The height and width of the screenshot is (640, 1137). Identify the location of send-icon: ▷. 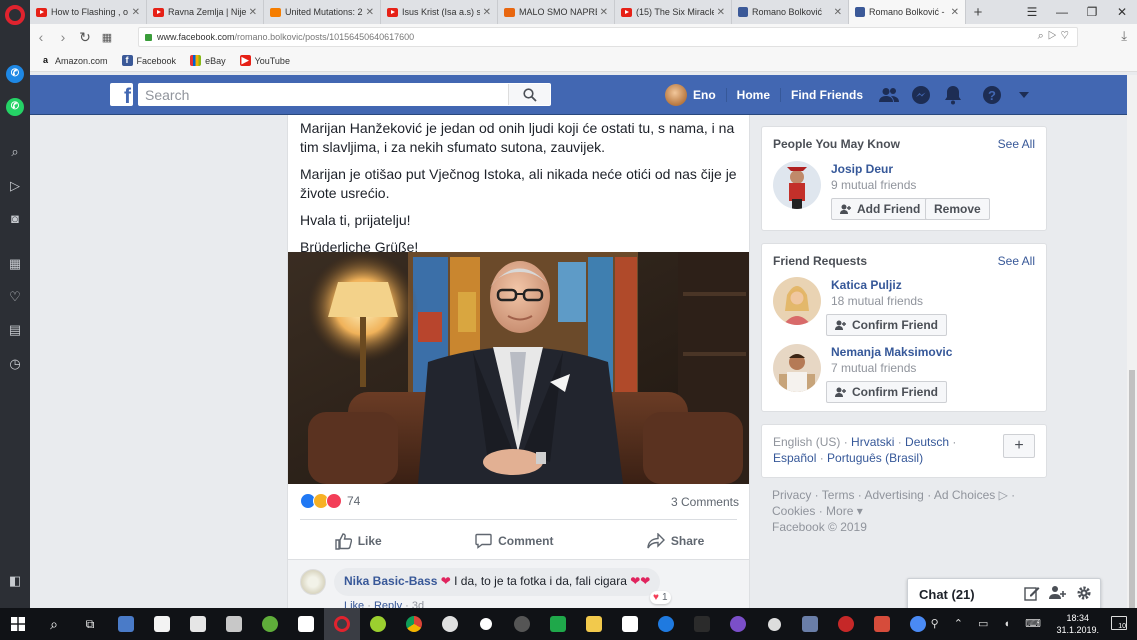
(15, 186).